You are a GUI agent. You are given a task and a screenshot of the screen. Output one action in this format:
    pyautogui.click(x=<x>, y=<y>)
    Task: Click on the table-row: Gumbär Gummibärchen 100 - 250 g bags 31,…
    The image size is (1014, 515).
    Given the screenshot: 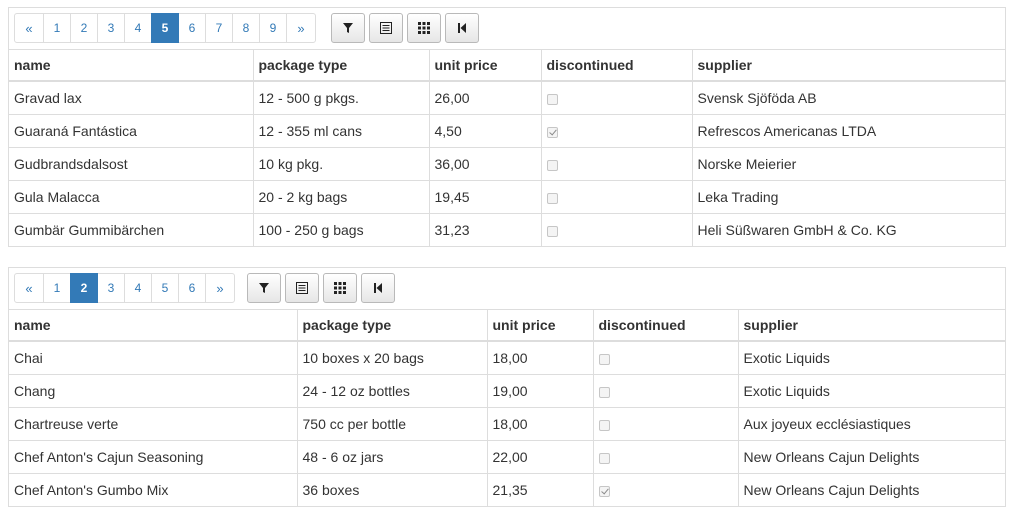 What is the action you would take?
    pyautogui.click(x=507, y=229)
    